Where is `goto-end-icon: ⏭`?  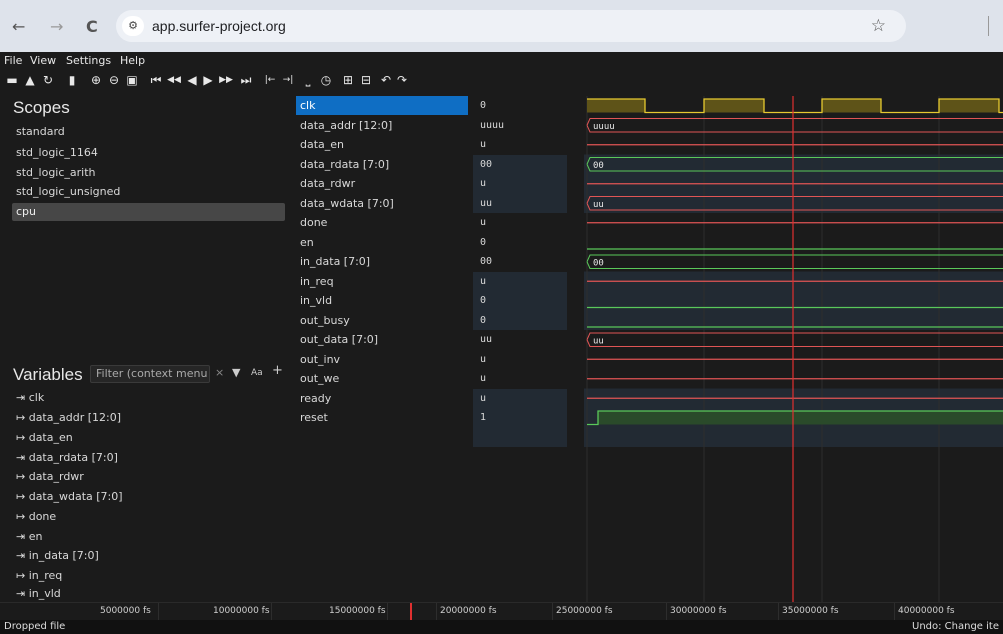 goto-end-icon: ⏭ is located at coordinates (246, 80).